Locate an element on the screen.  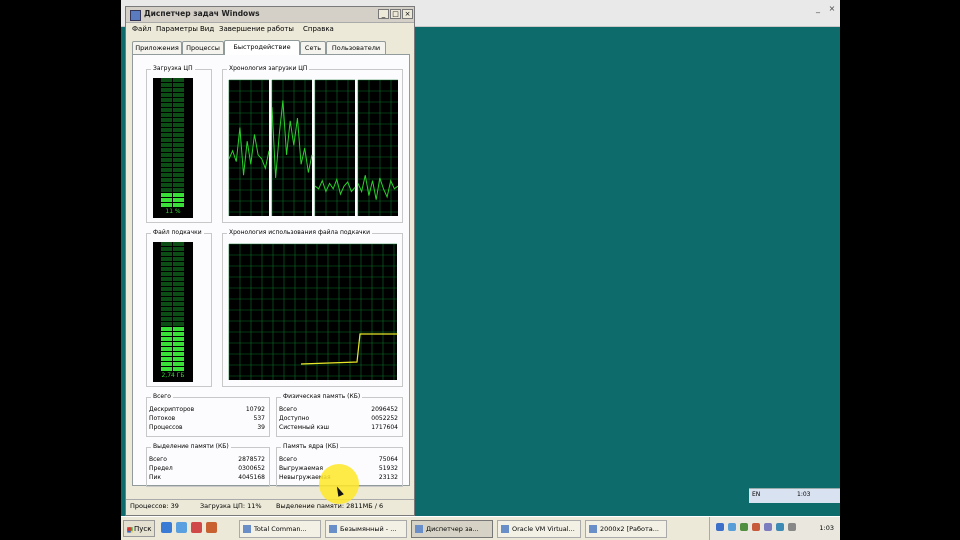
stat-value: 1717604 is located at coordinates (384, 427).